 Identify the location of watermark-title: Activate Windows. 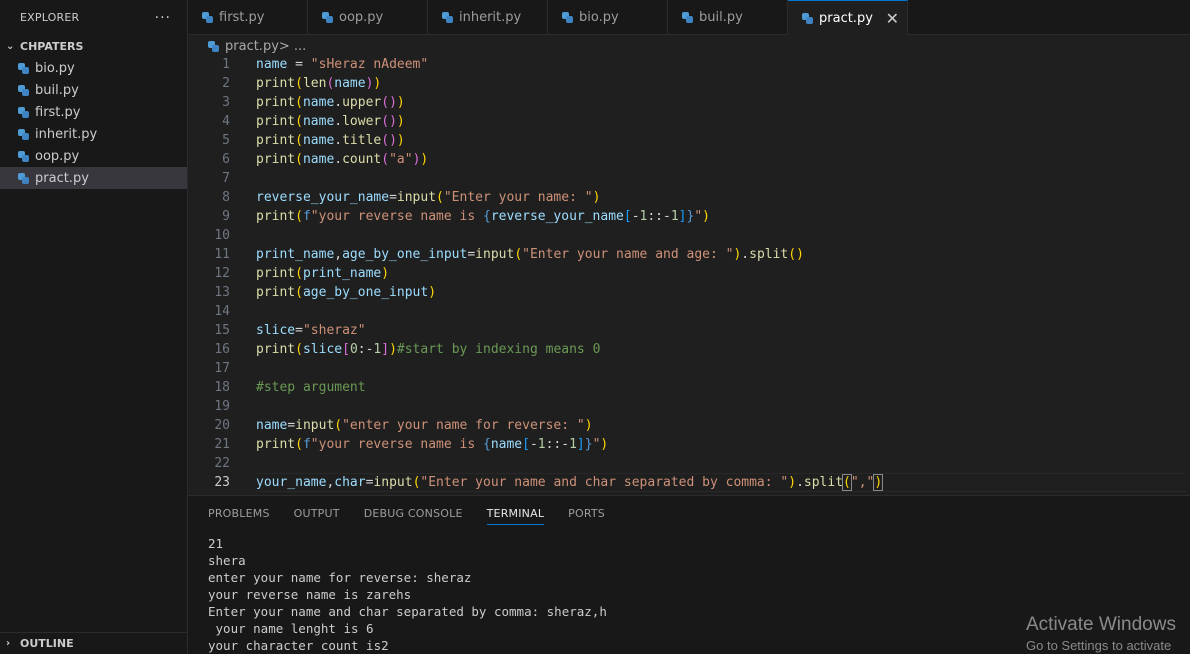
(1101, 624).